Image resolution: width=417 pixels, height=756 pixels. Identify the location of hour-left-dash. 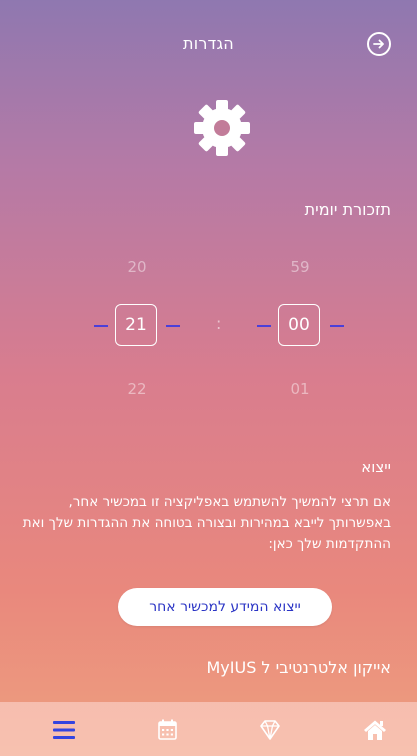
(101, 326).